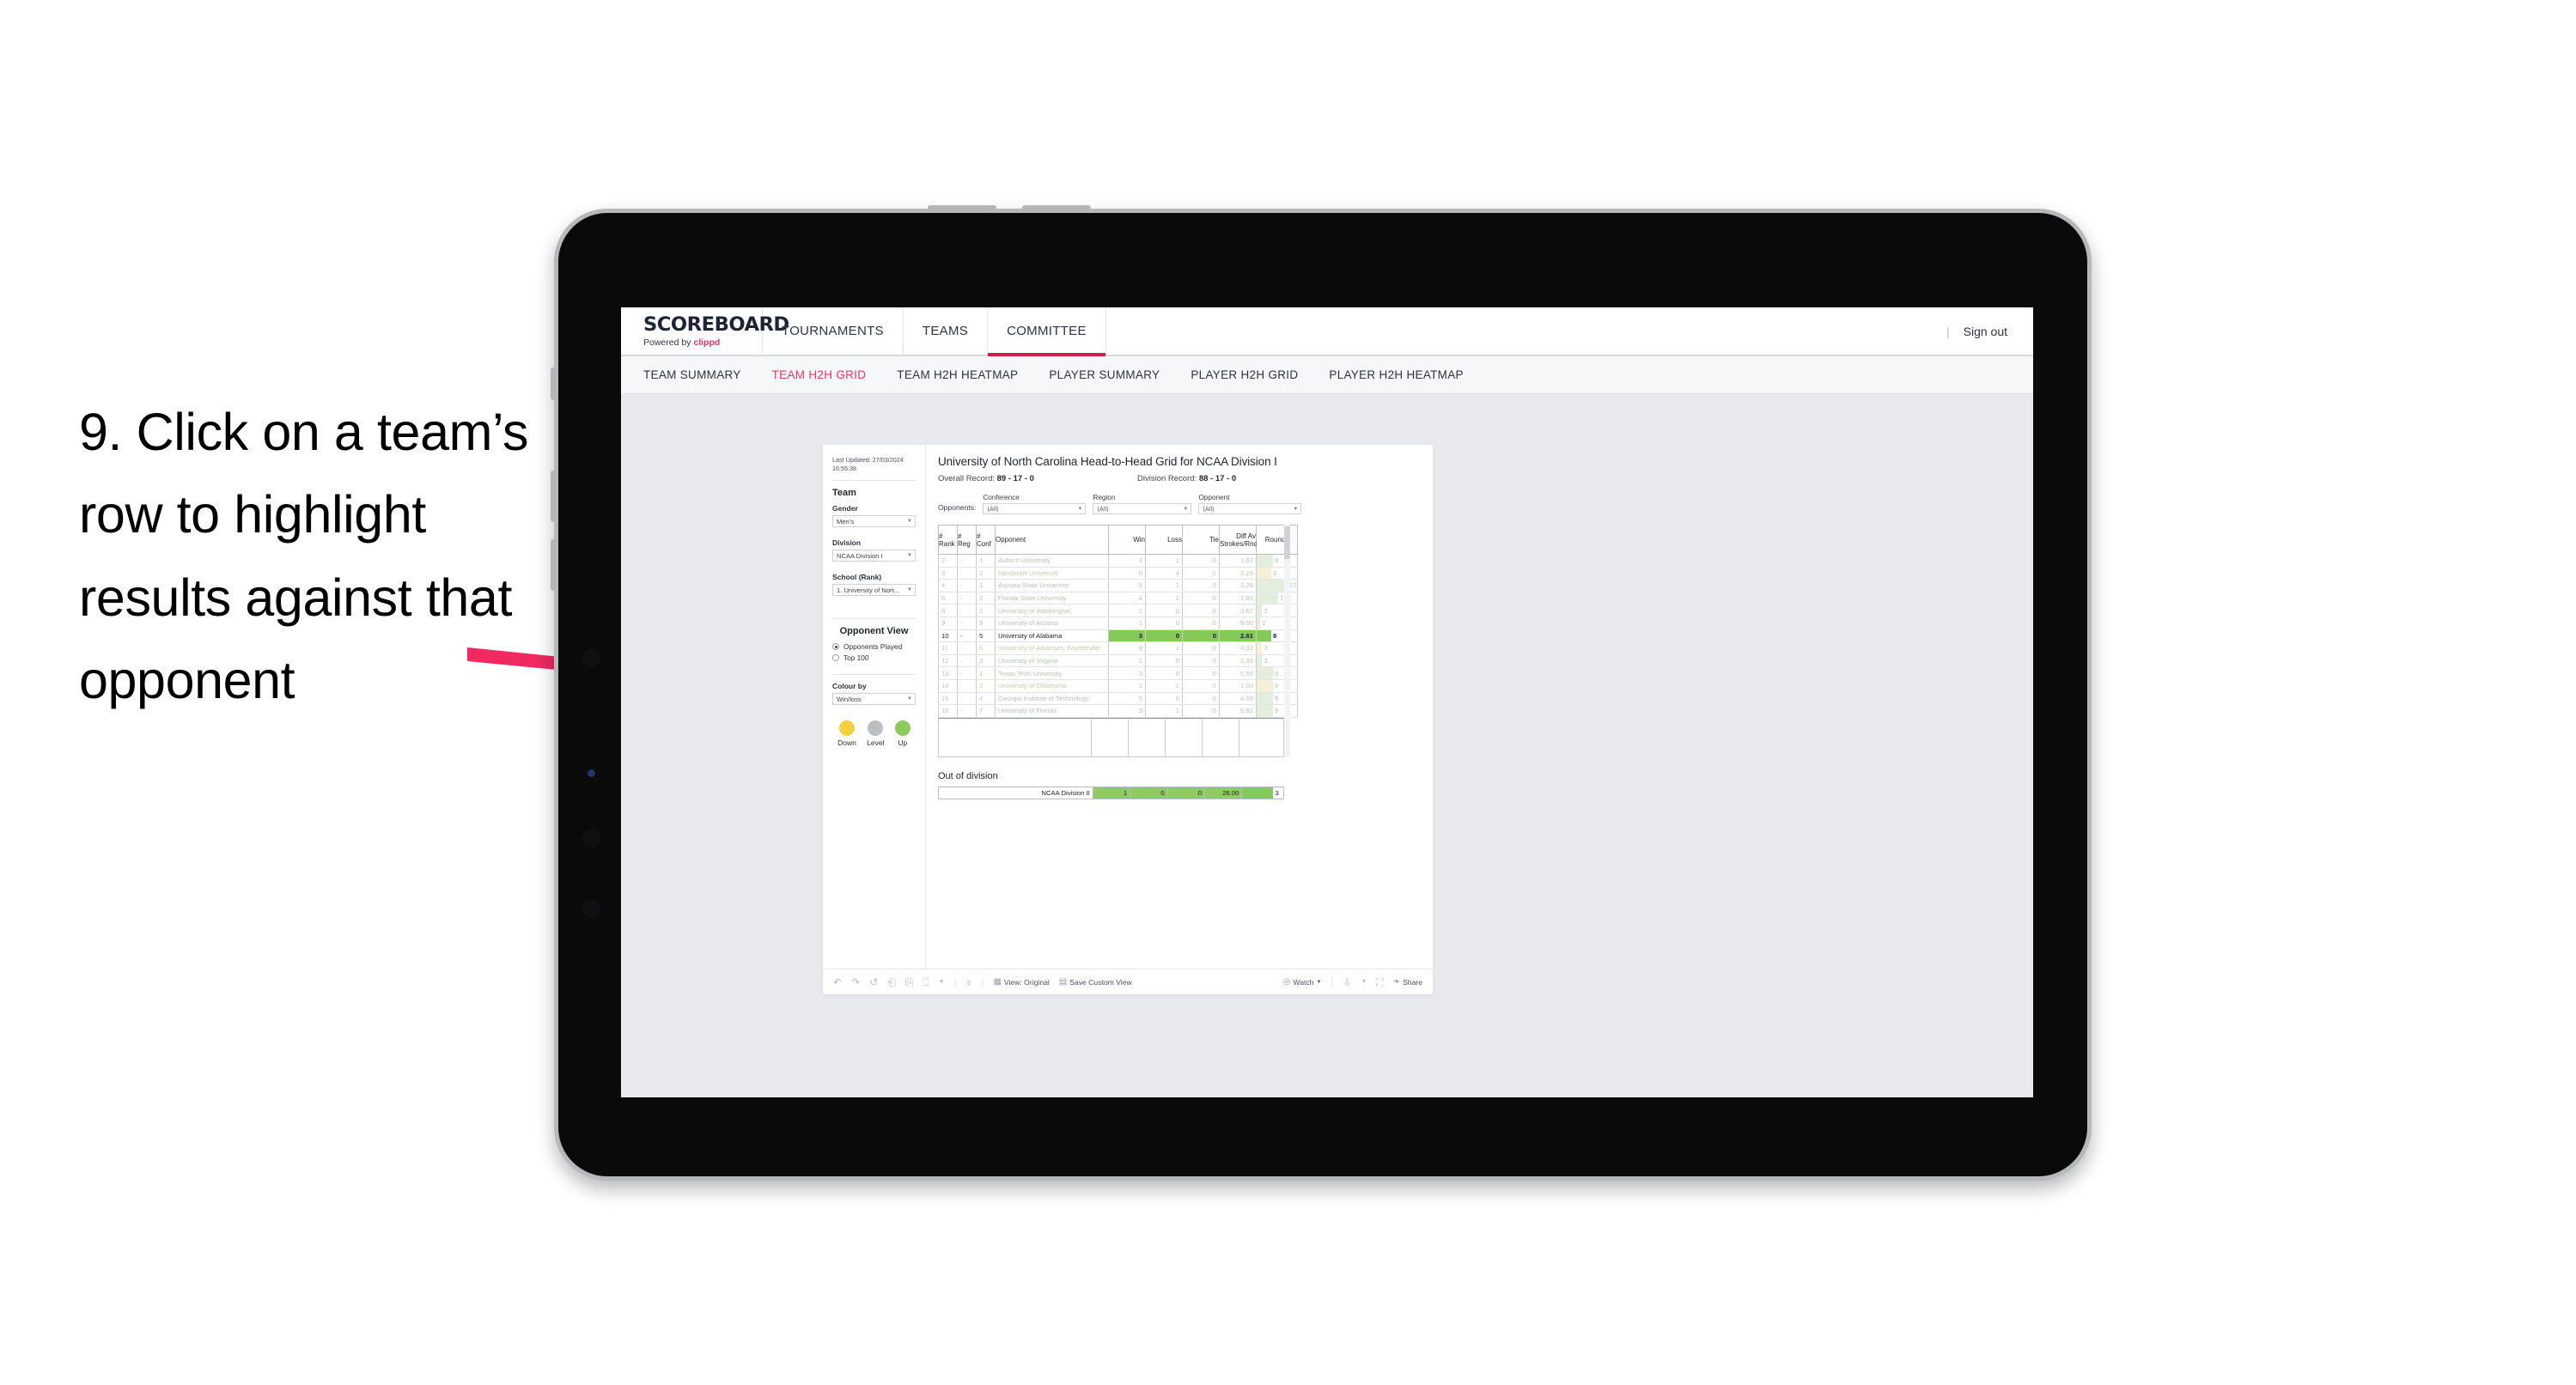 The height and width of the screenshot is (1385, 2576). I want to click on table-row: 8-2 University of Washington 1 0 0 3.67 3, so click(1118, 610).